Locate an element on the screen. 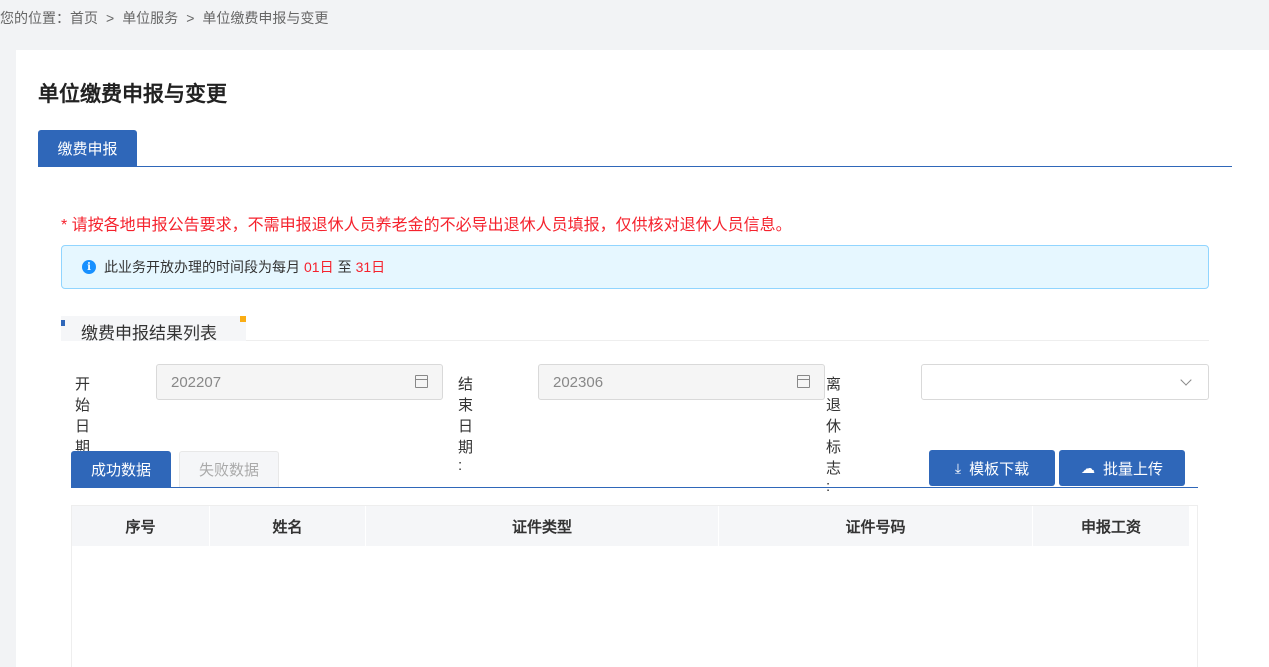 The width and height of the screenshot is (1269, 667). retire-flag-select is located at coordinates (1065, 382).